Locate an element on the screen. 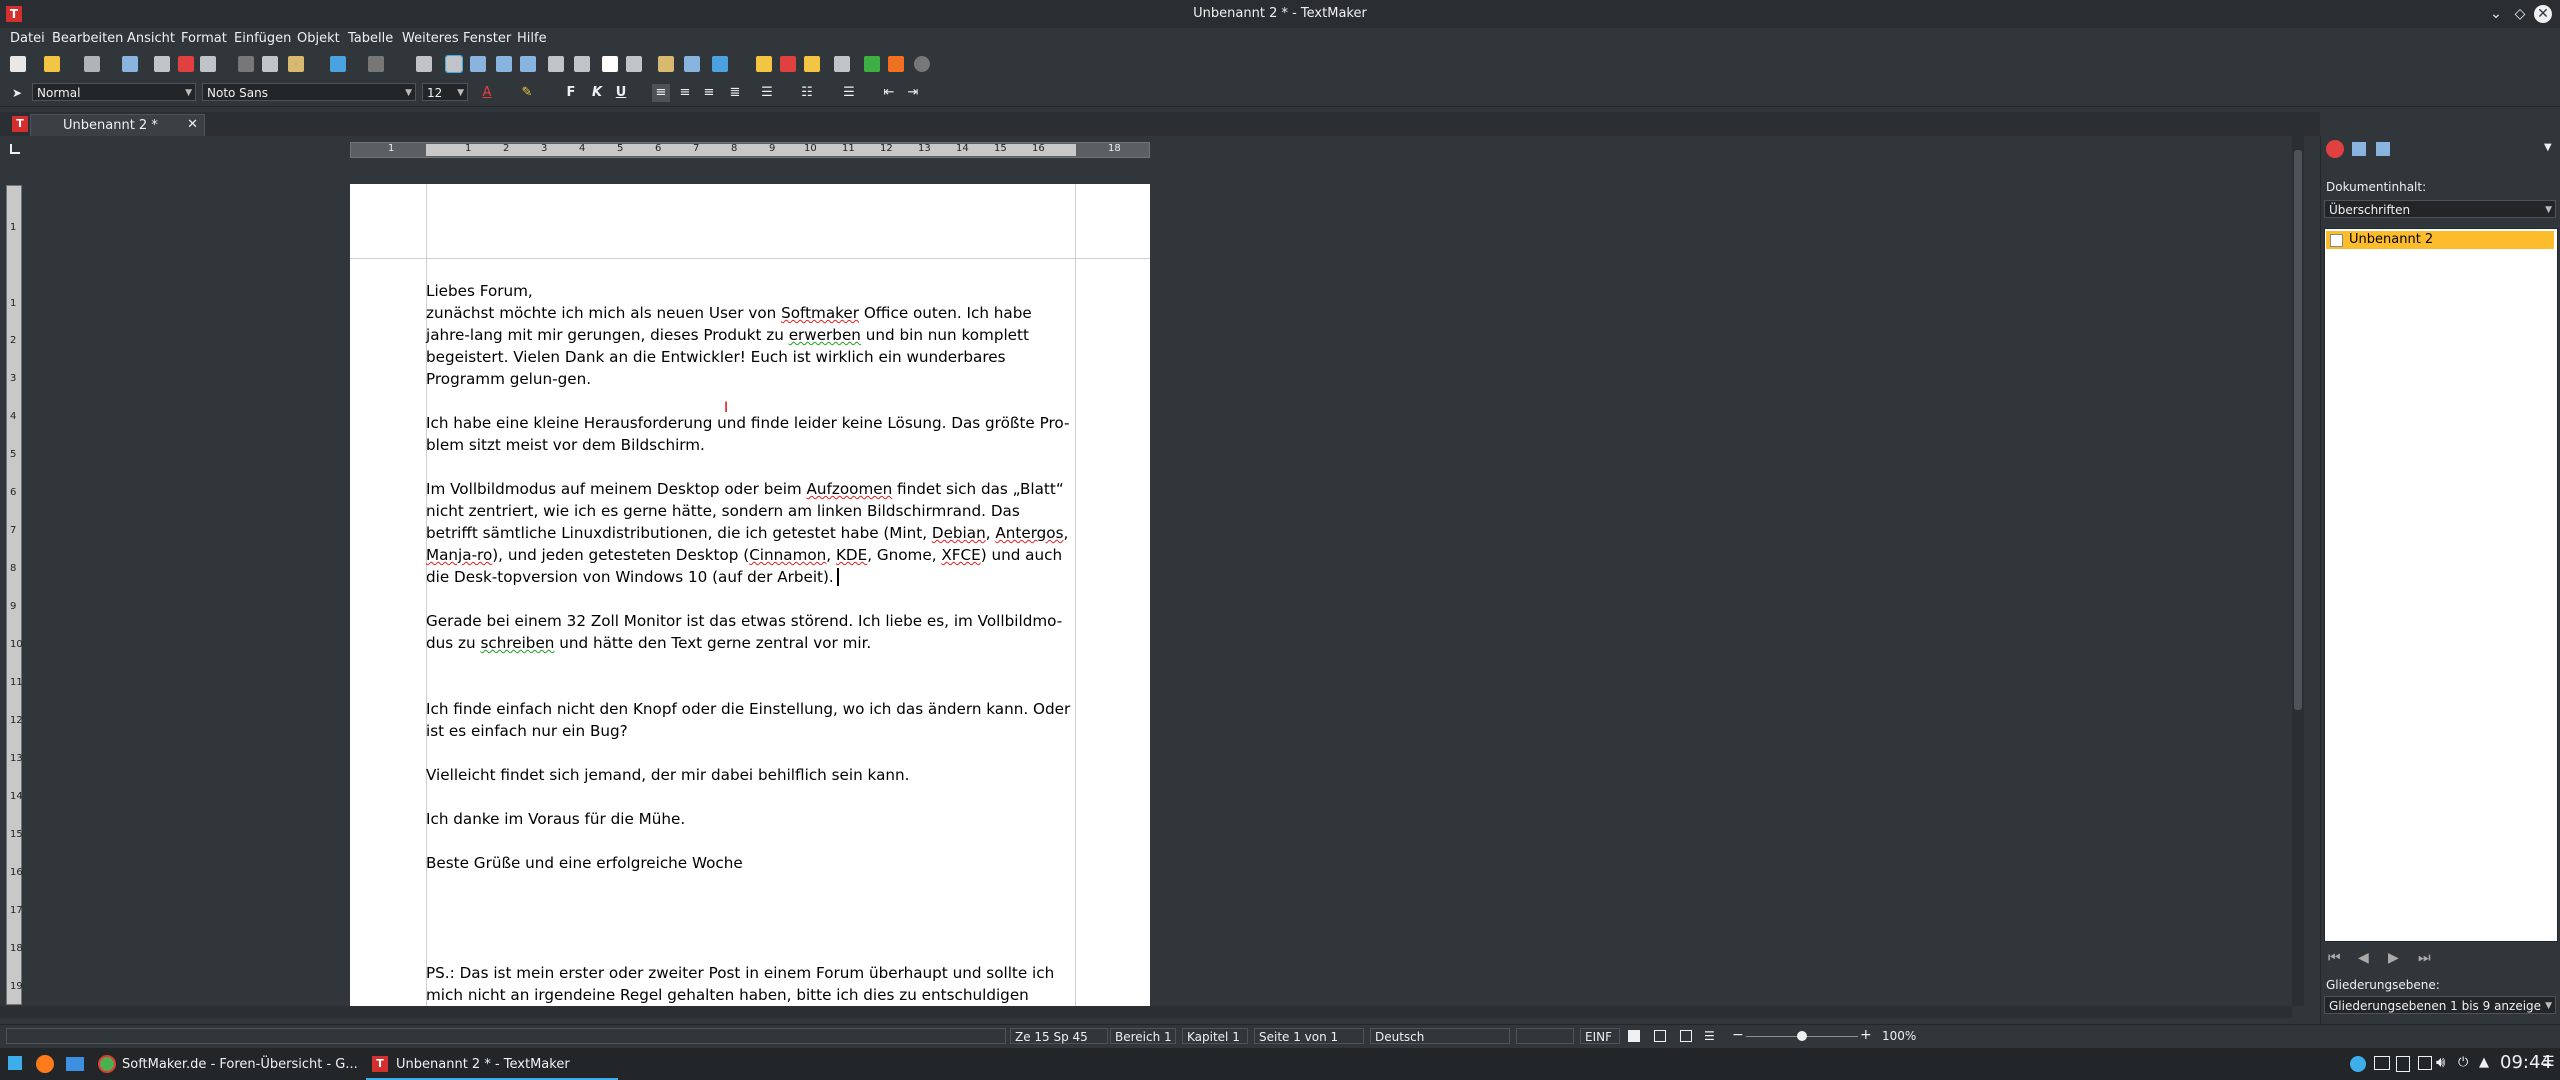 This screenshot has height=1080, width=2560. status-language: Deutsch is located at coordinates (1440, 1036).